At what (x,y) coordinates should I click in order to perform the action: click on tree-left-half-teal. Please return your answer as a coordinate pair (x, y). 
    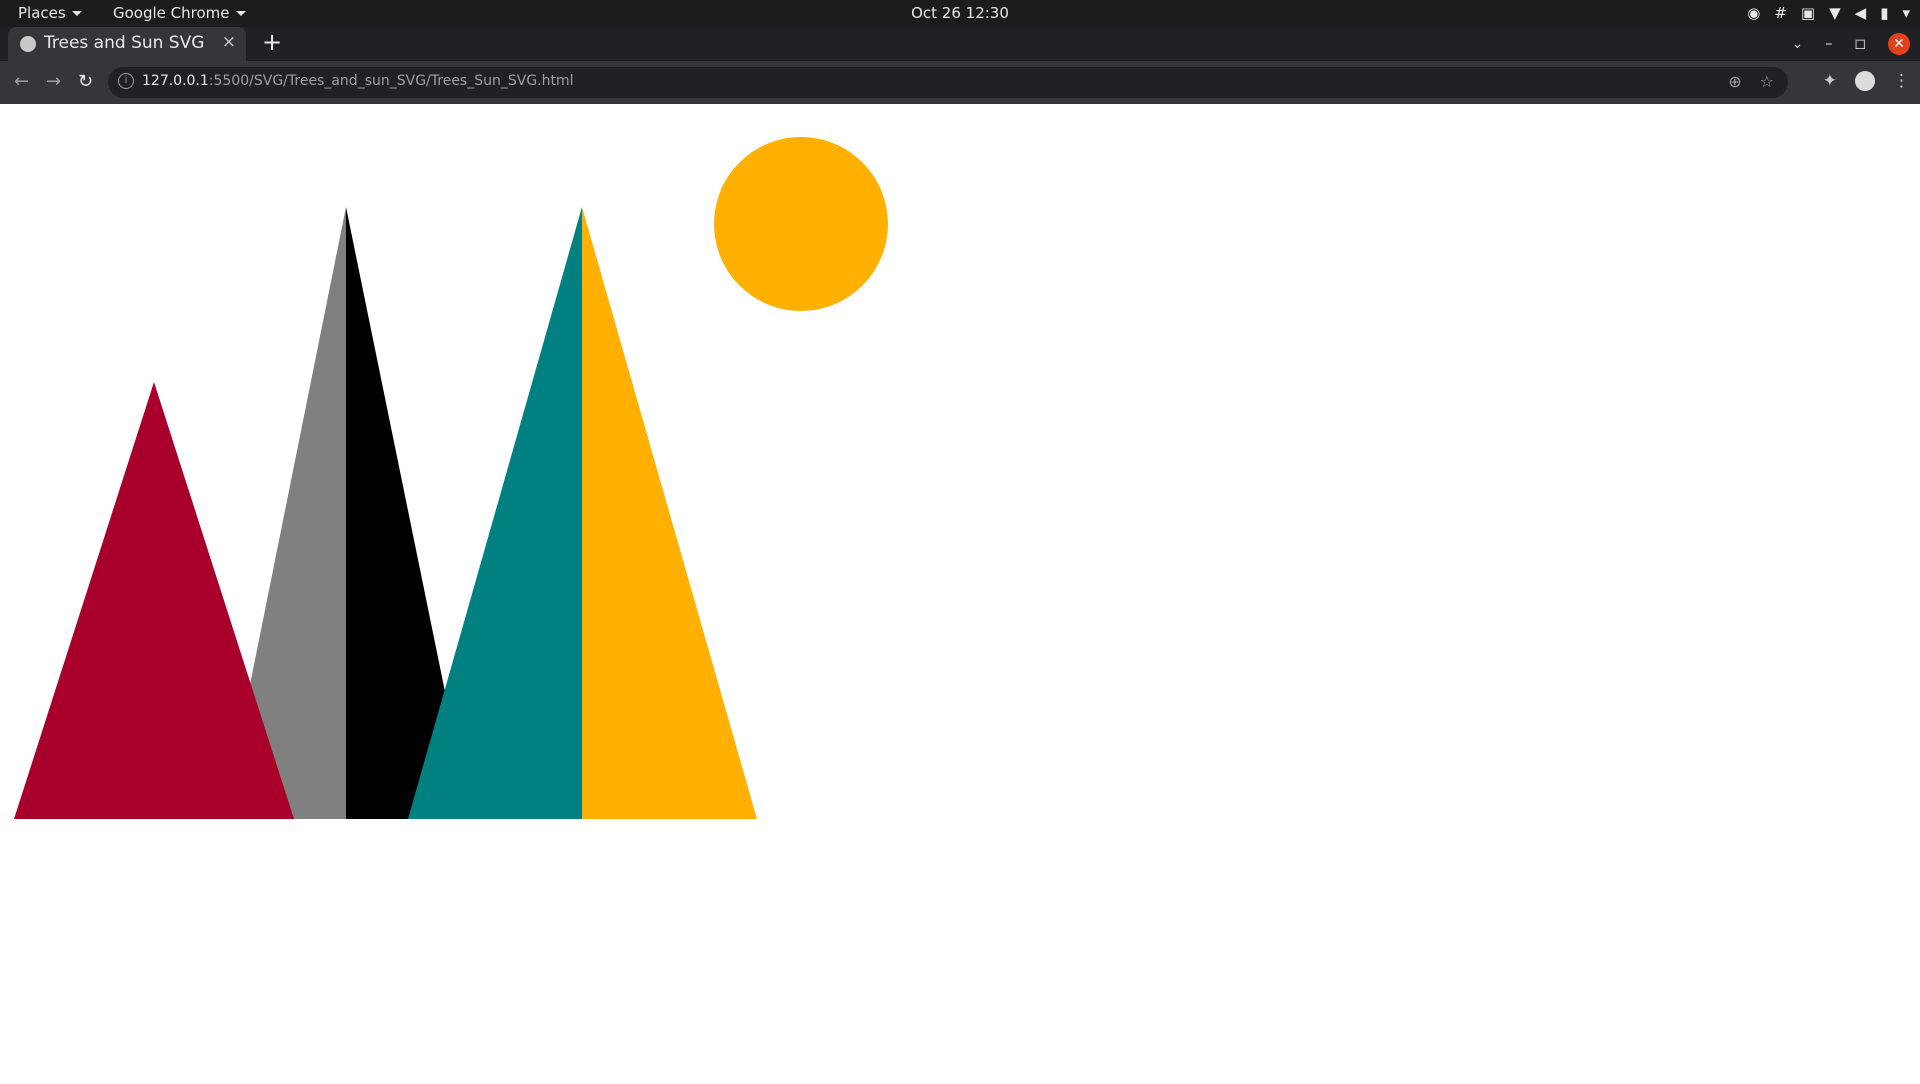
    Looking at the image, I should click on (495, 513).